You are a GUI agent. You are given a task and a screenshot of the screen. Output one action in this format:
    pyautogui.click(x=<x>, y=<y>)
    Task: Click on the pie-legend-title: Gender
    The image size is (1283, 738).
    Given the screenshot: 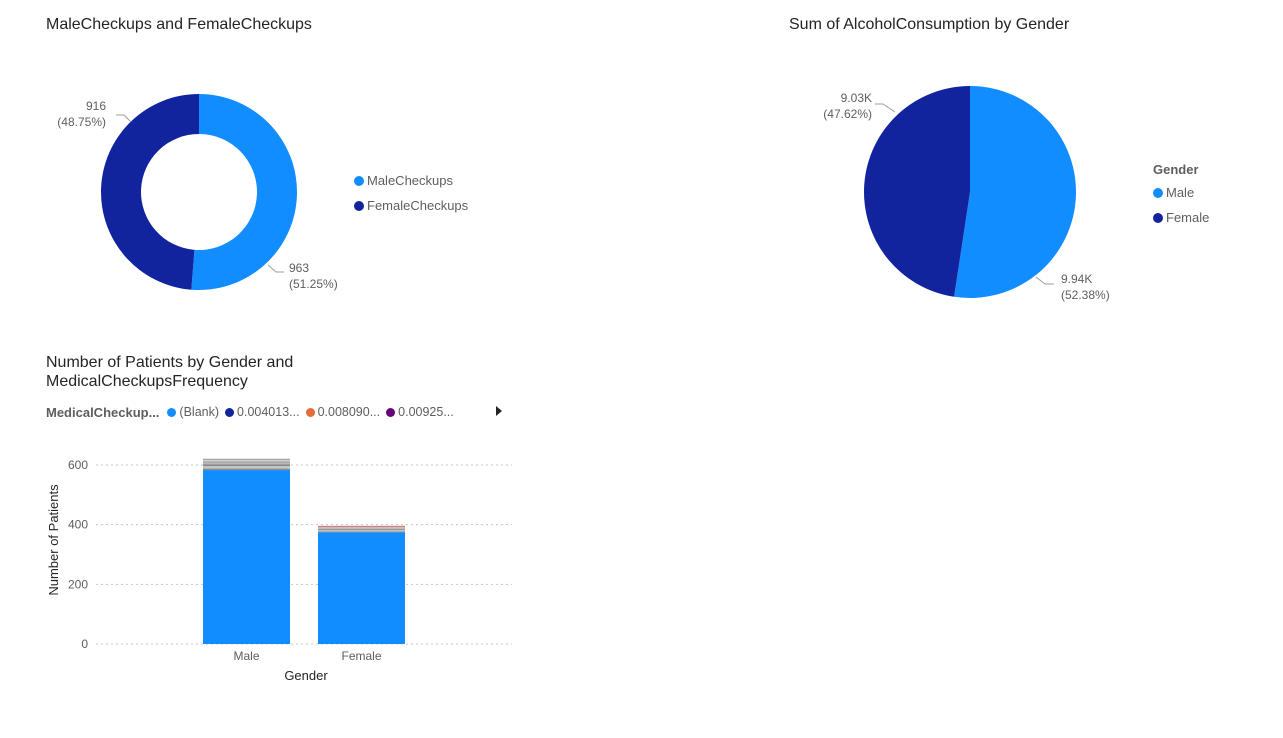 What is the action you would take?
    pyautogui.click(x=1176, y=169)
    